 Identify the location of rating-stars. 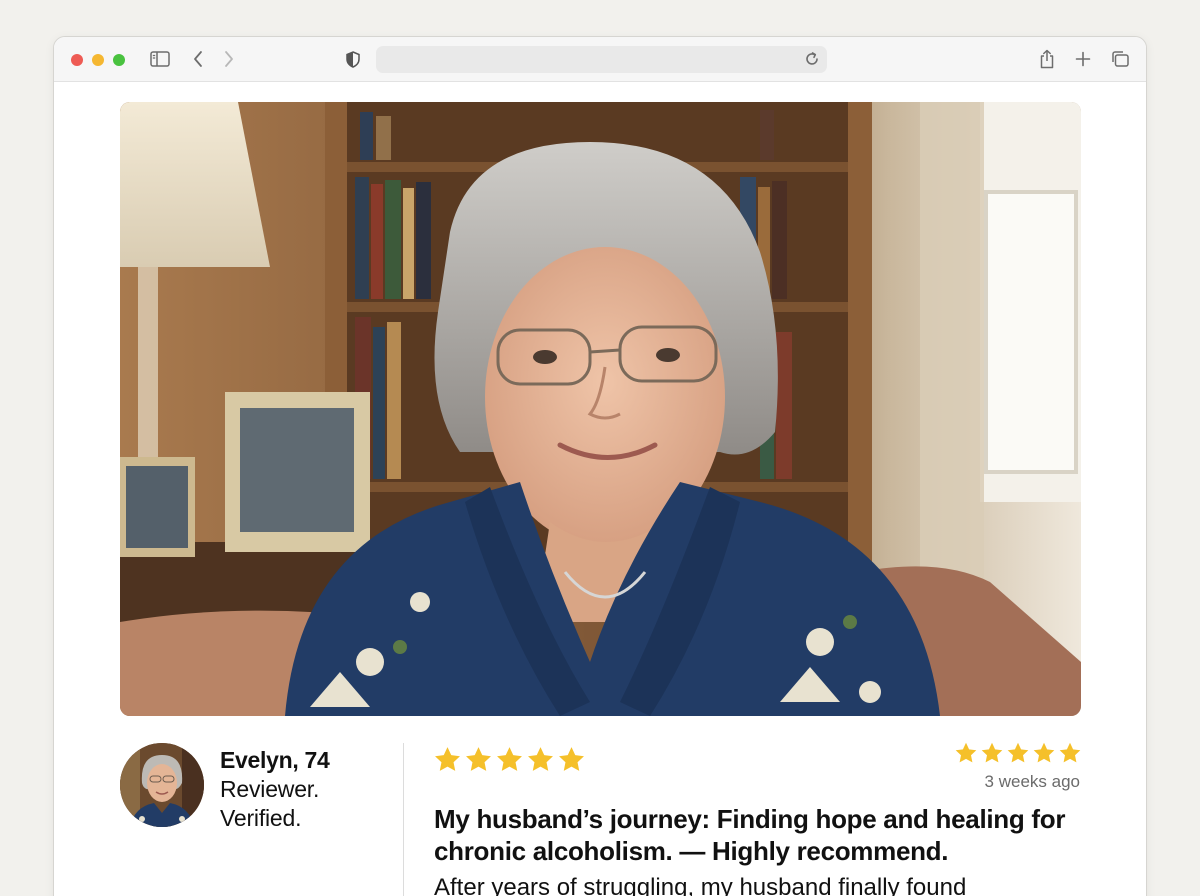
(509, 759).